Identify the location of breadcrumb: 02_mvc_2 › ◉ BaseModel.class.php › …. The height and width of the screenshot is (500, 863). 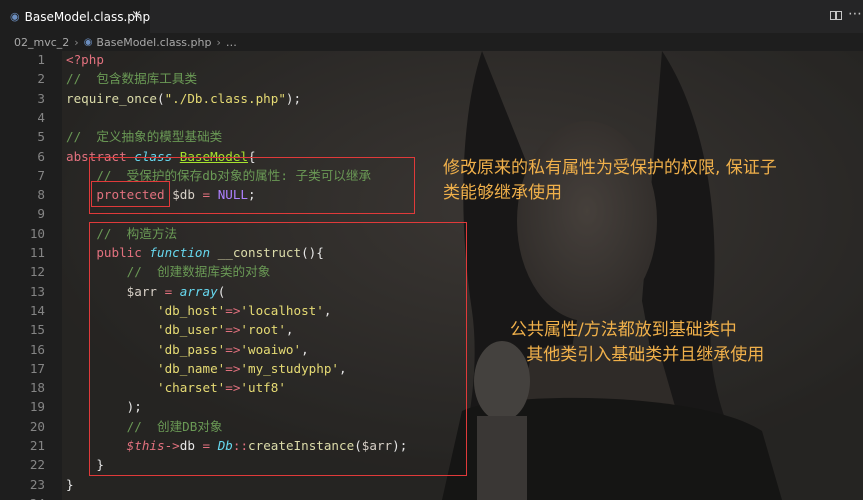
(431, 42).